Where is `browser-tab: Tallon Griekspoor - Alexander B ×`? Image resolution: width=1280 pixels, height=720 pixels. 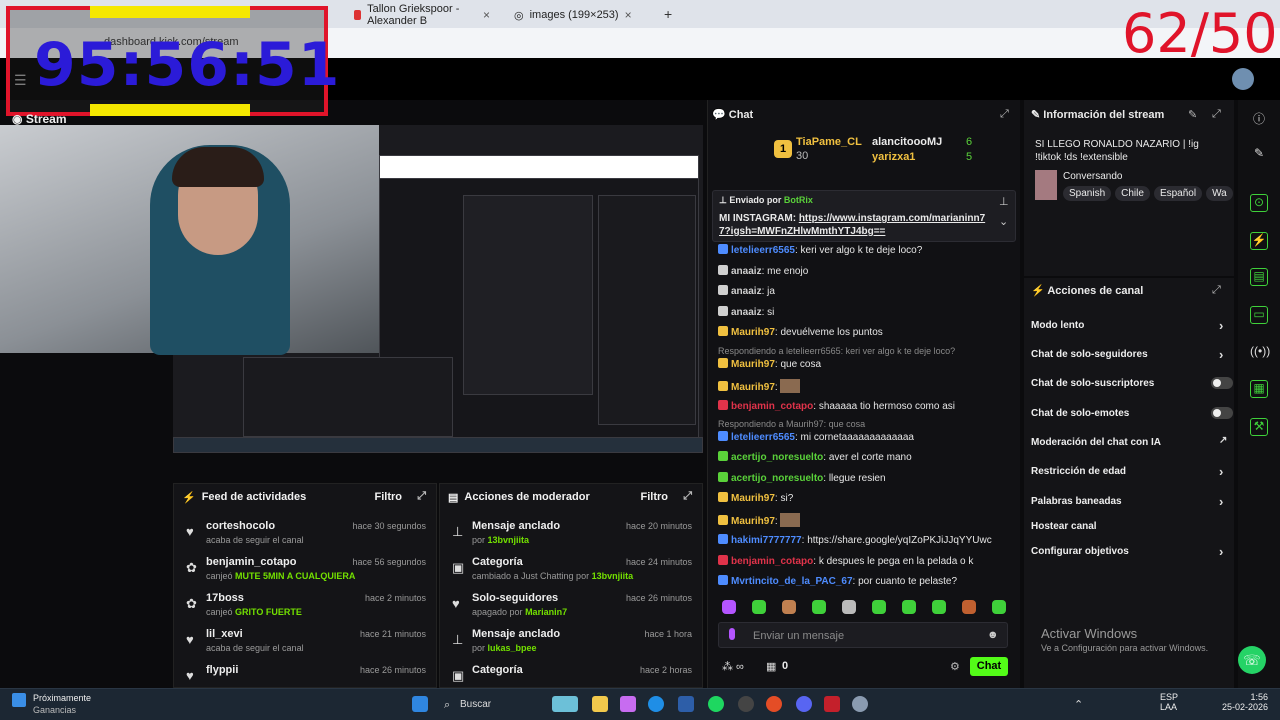
browser-tab: Tallon Griekspoor - Alexander B × is located at coordinates (422, 15).